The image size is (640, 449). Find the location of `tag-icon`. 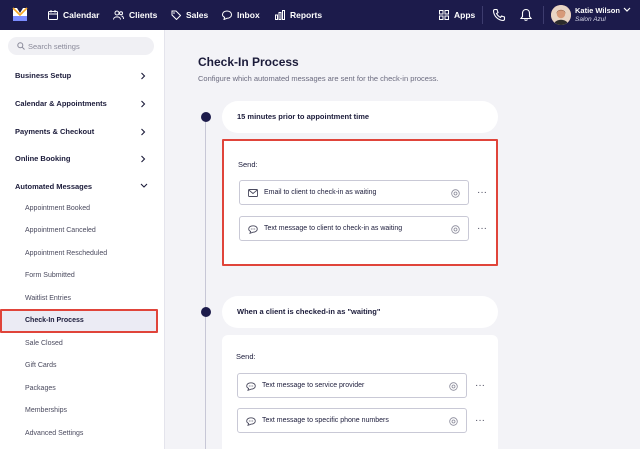

tag-icon is located at coordinates (176, 15).